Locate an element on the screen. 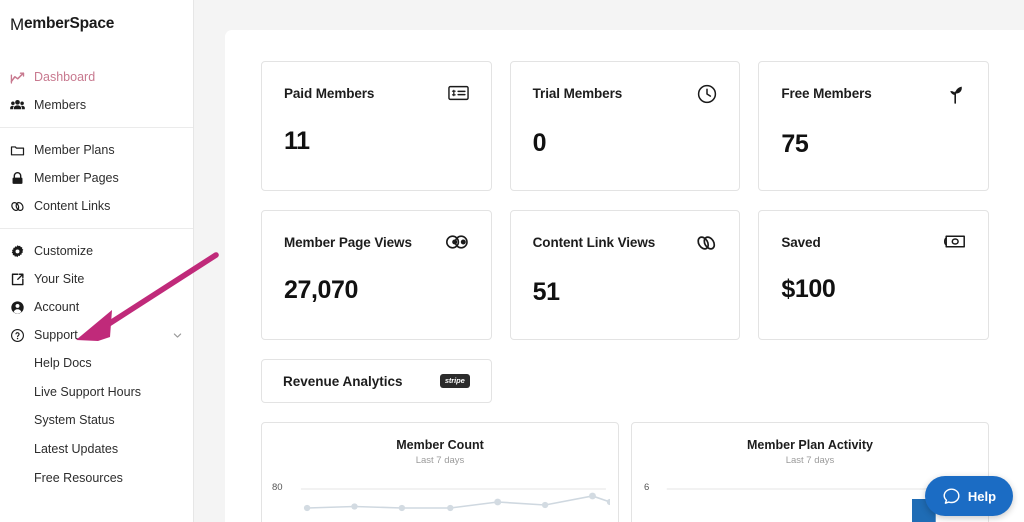 The image size is (1024, 522). sidebar-item-dashboard: Dashboard is located at coordinates (96, 77).